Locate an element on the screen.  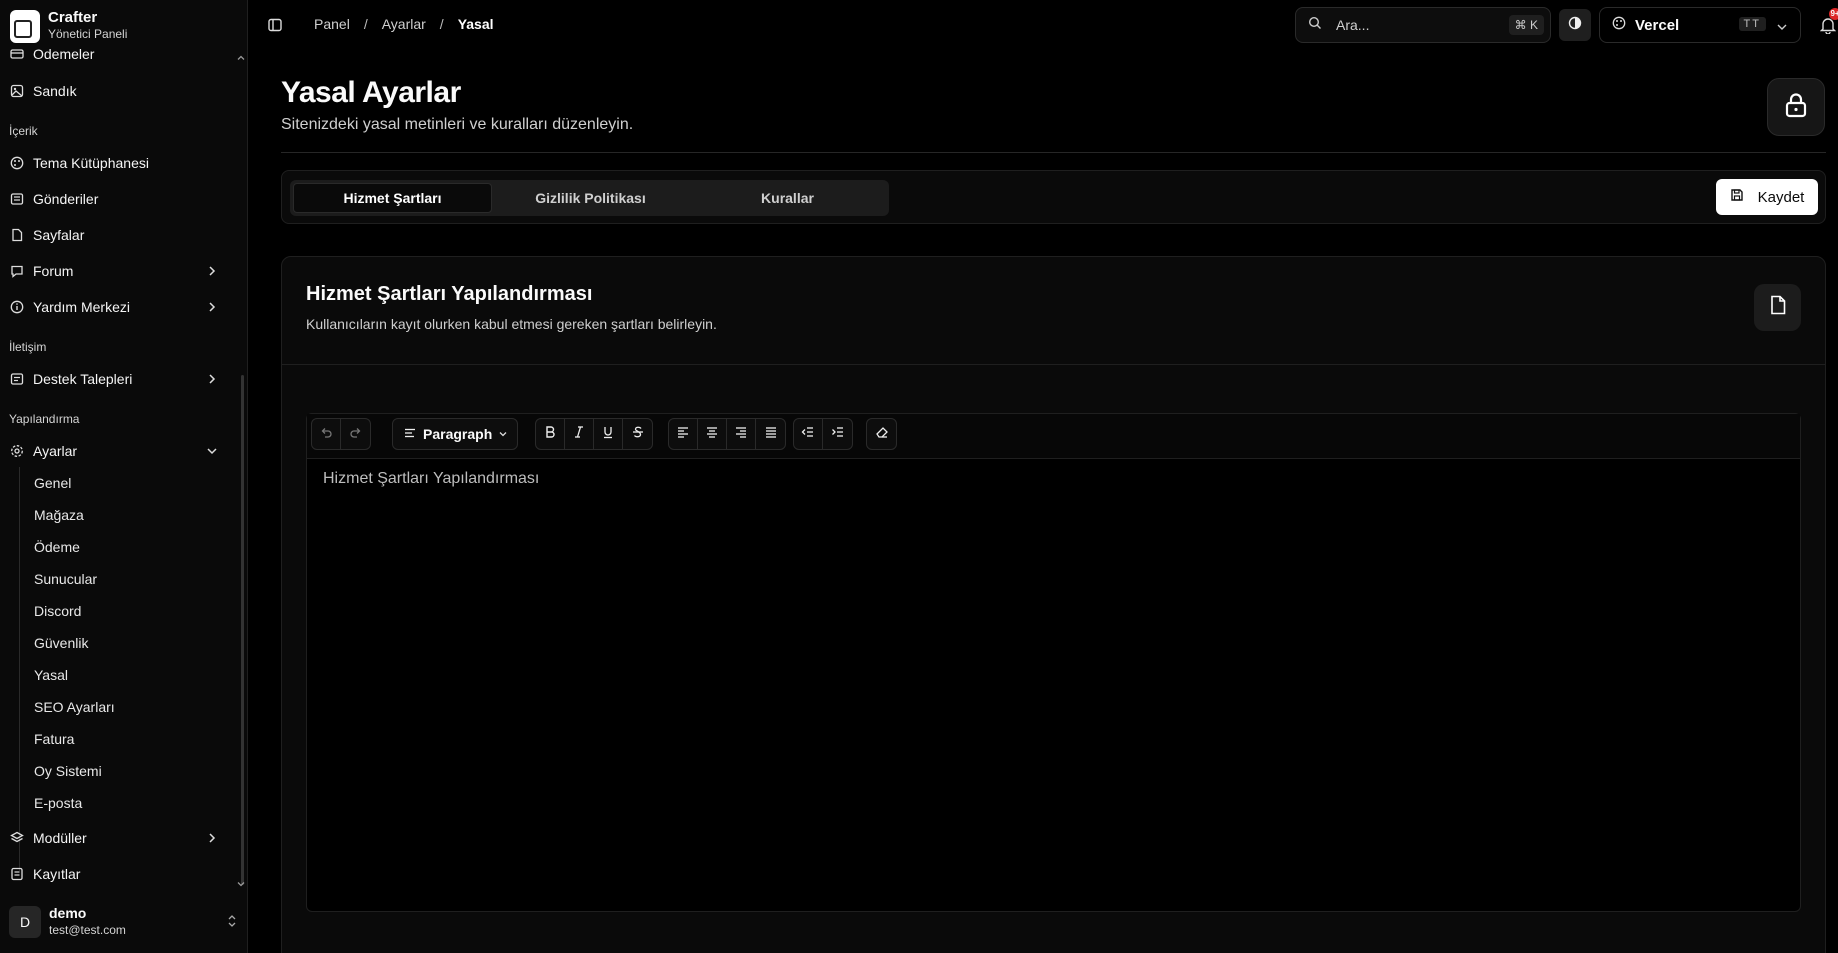
align-center-icon is located at coordinates (712, 434).